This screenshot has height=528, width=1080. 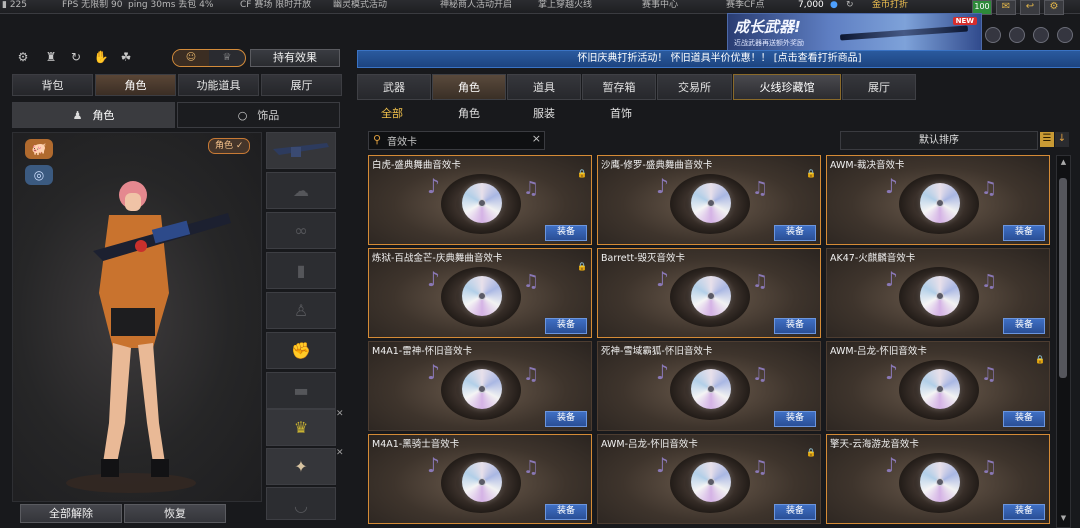 I want to click on item-card: AWM-裁决音效卡 ♪ ♫ 装备, so click(x=938, y=200).